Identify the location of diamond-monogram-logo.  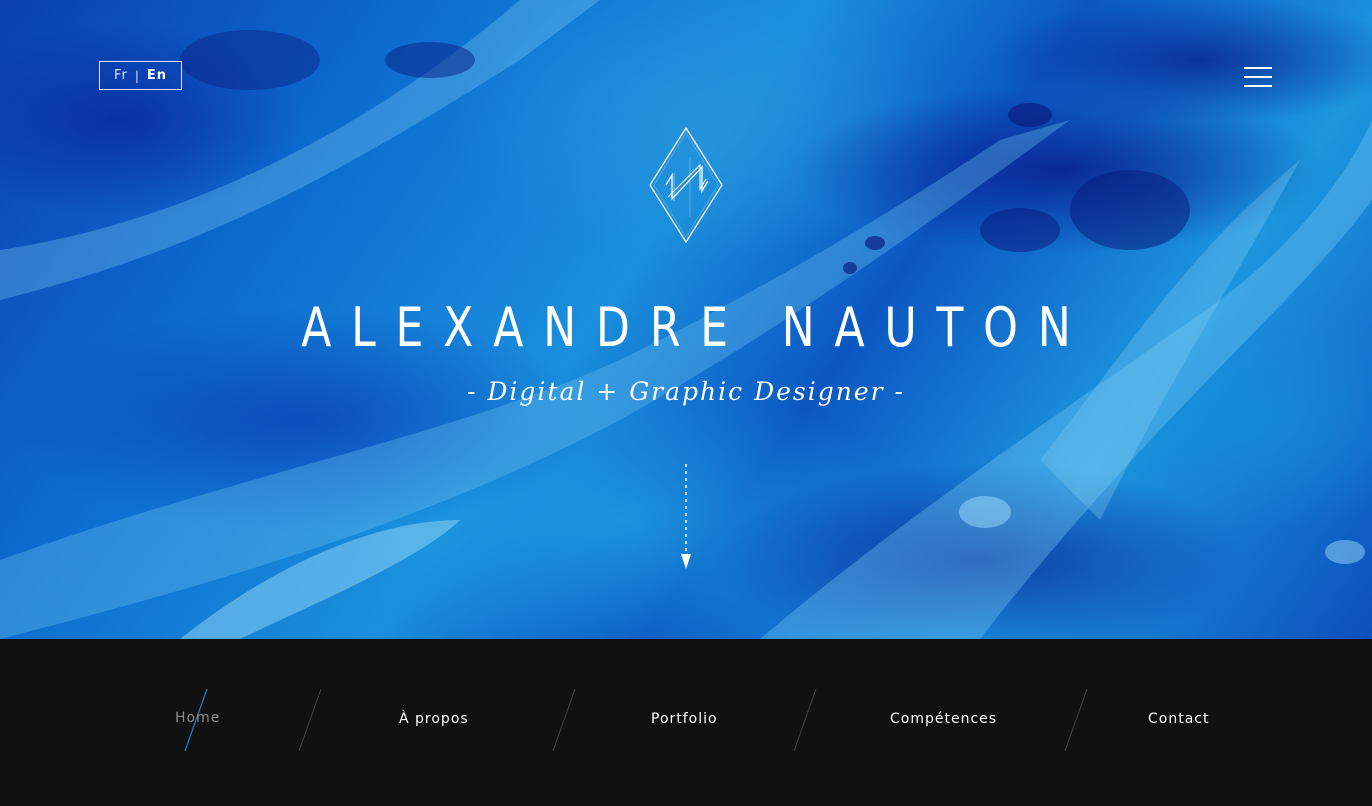
(686, 185).